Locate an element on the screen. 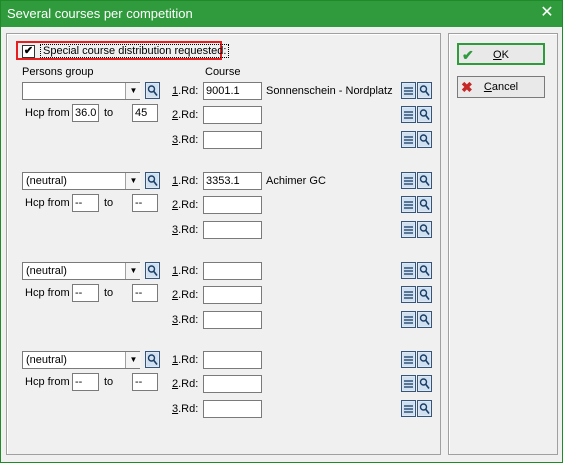 This screenshot has height=463, width=563. title-bar: Several courses per competition ✕ is located at coordinates (281, 14).